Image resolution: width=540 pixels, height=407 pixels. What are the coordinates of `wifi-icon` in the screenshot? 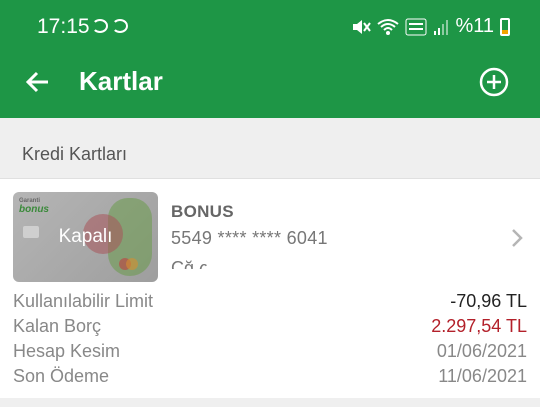 It's located at (388, 26).